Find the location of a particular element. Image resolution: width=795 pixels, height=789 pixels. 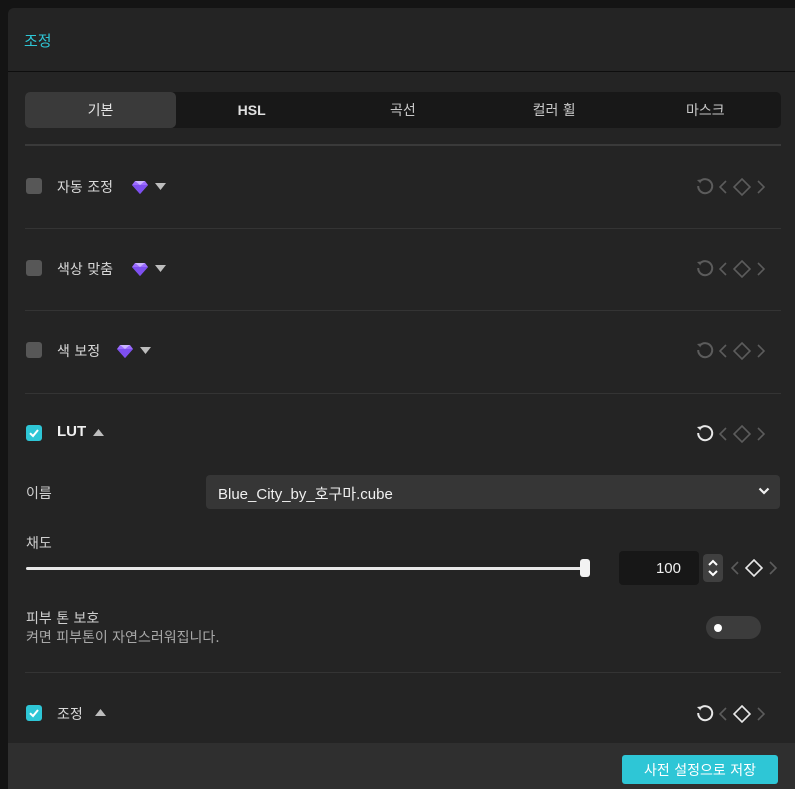

tab-bar: 기본 HSL 곡선 컬러 휠 마스크 is located at coordinates (403, 110).